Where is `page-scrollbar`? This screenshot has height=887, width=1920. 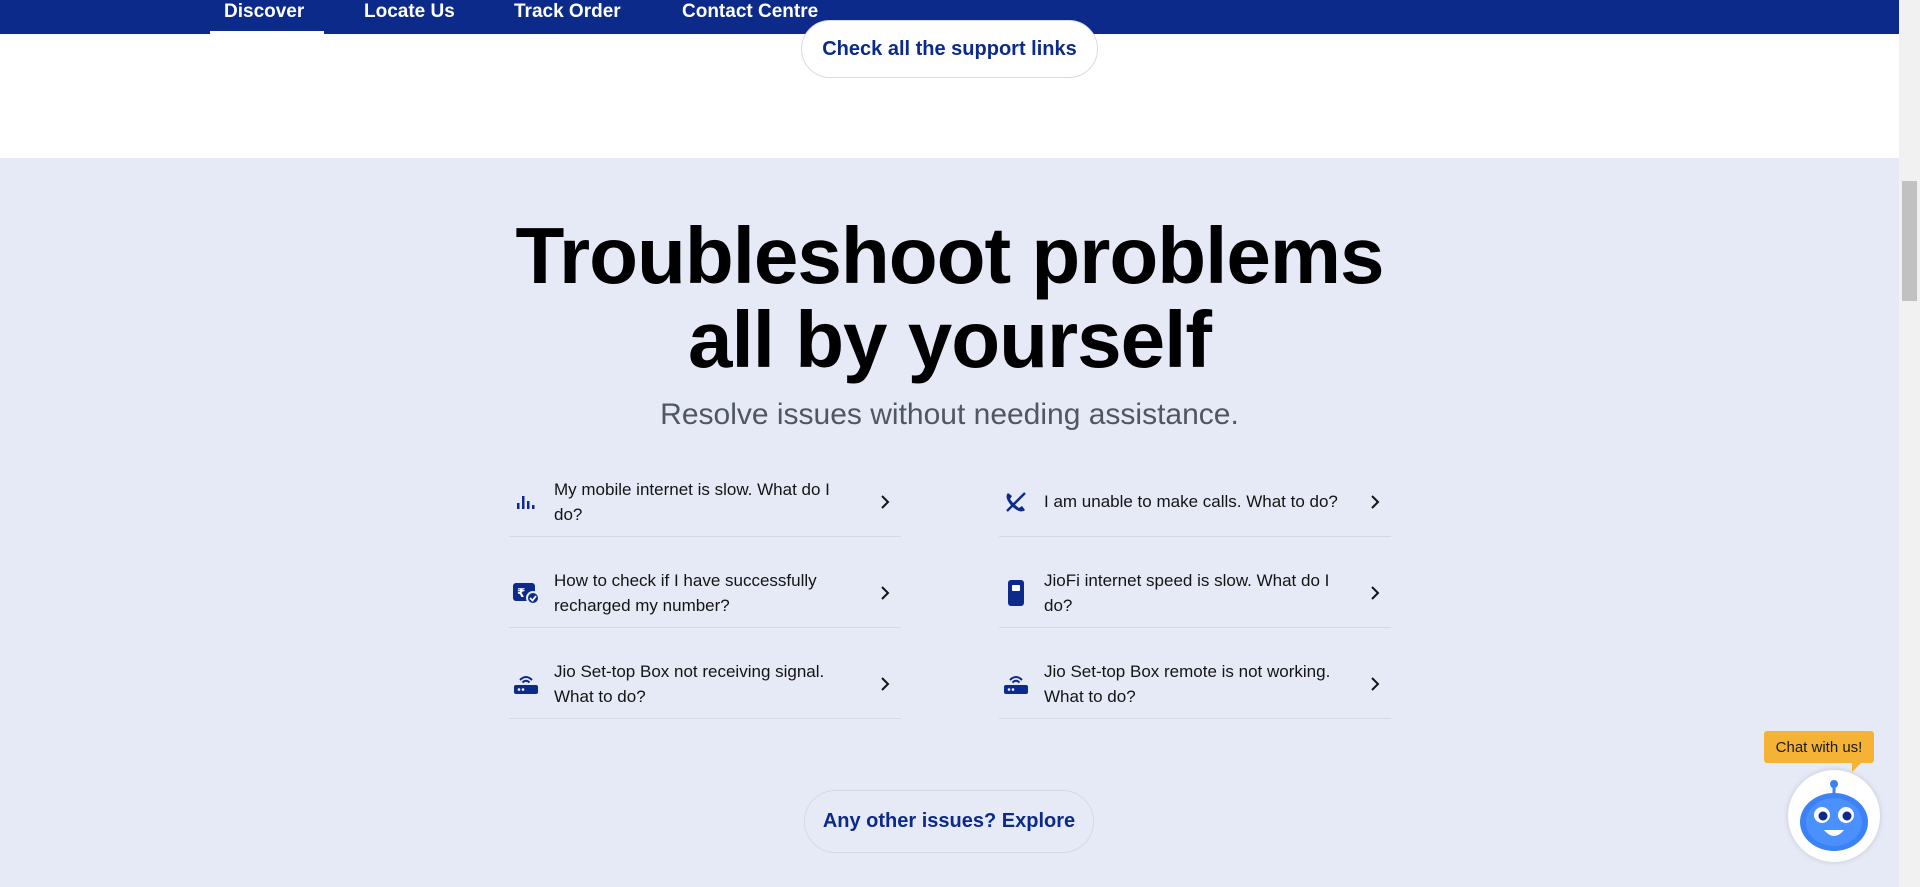 page-scrollbar is located at coordinates (1909, 443).